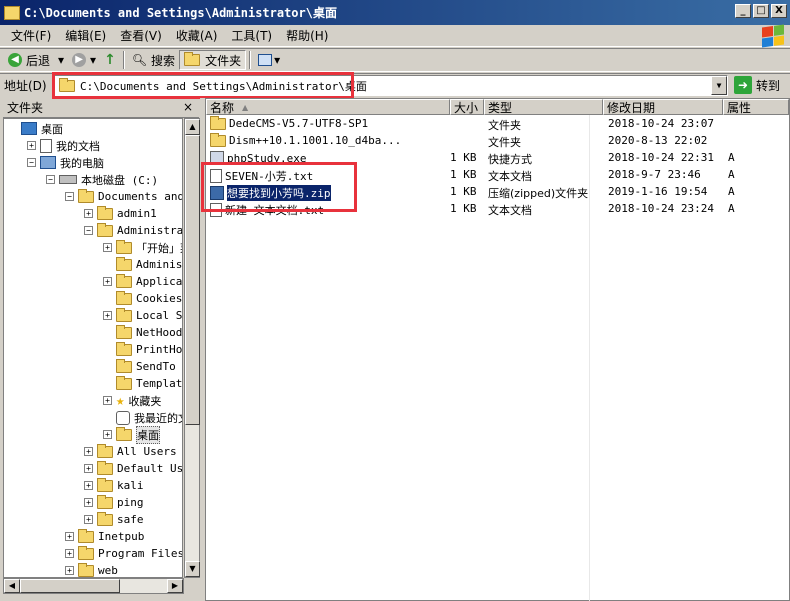 This screenshot has height=601, width=790. Describe the element at coordinates (142, 281) in the screenshot. I see `tree-item: + Applicatio` at that location.